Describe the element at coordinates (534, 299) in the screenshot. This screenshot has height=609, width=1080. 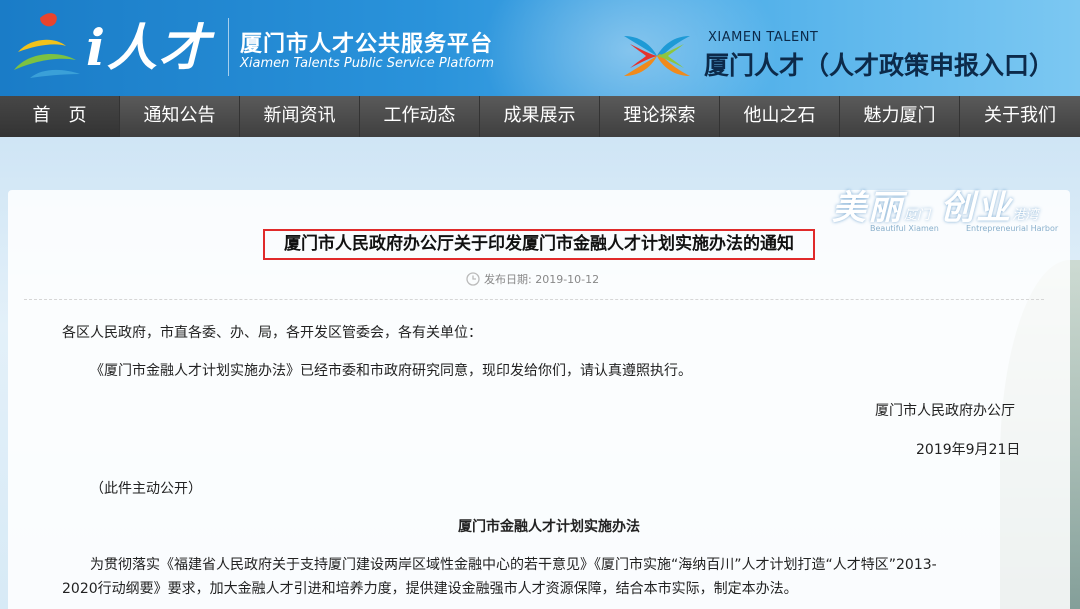
I see `divider-line` at that location.